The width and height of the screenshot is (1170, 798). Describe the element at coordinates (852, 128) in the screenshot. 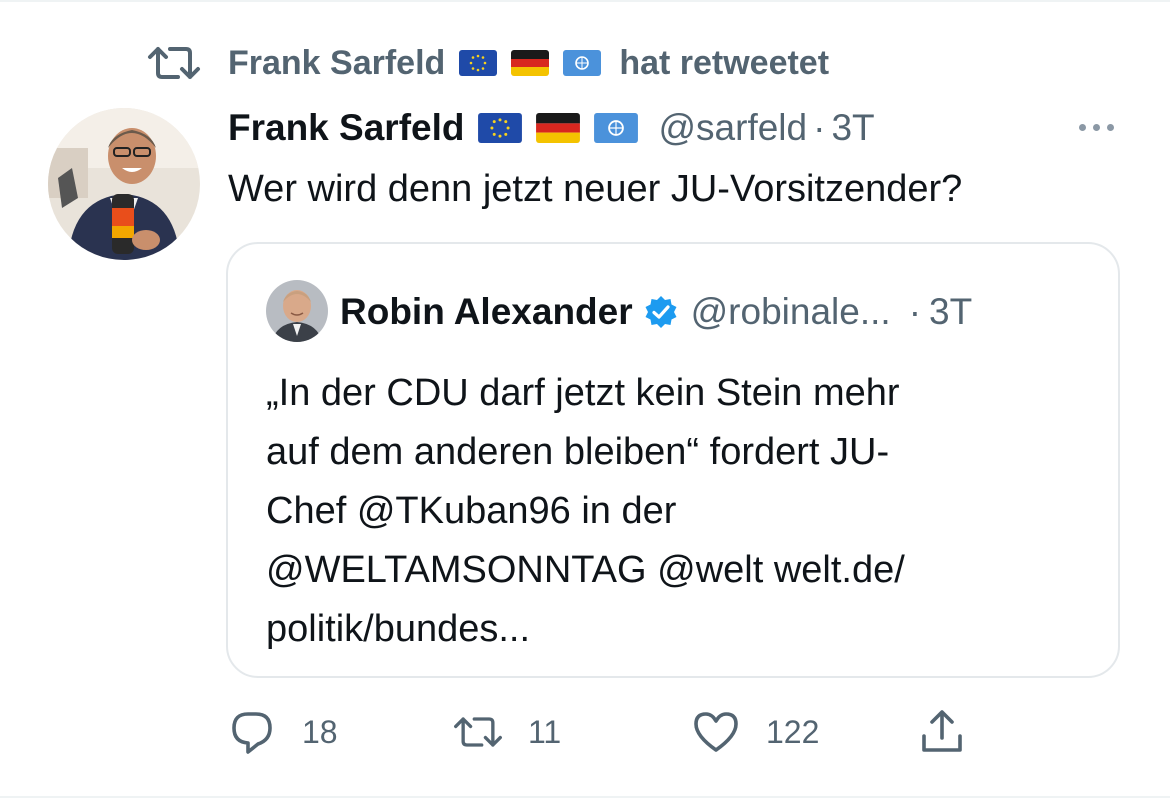

I see `tweet-timestamp: 3T` at that location.